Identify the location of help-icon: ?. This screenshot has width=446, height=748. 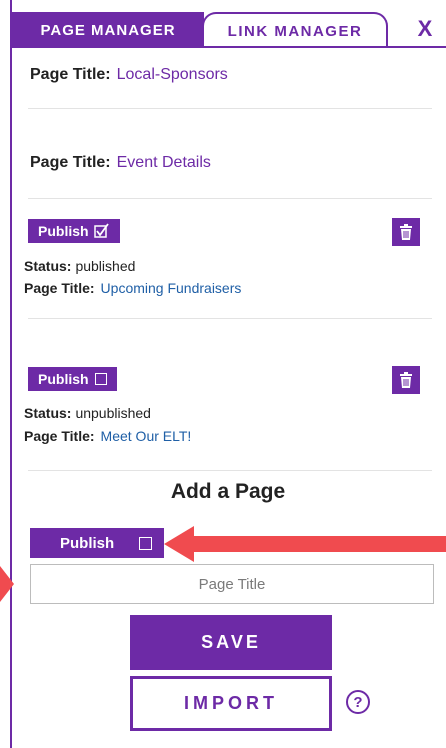
(358, 702).